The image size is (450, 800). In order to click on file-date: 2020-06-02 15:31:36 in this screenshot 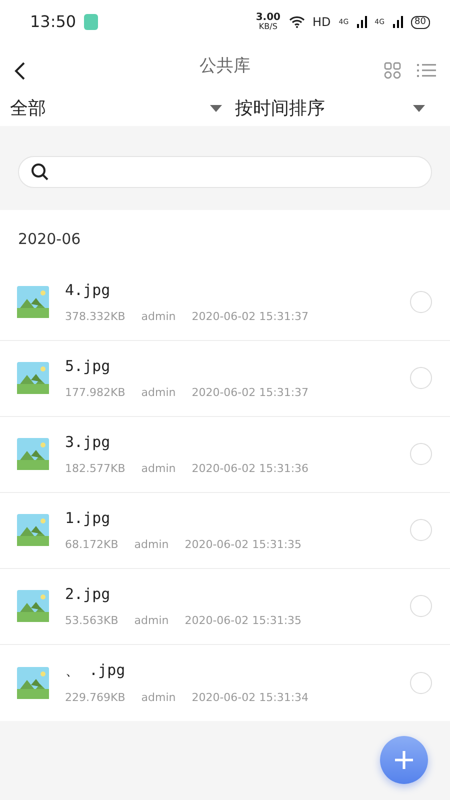, I will do `click(250, 469)`.